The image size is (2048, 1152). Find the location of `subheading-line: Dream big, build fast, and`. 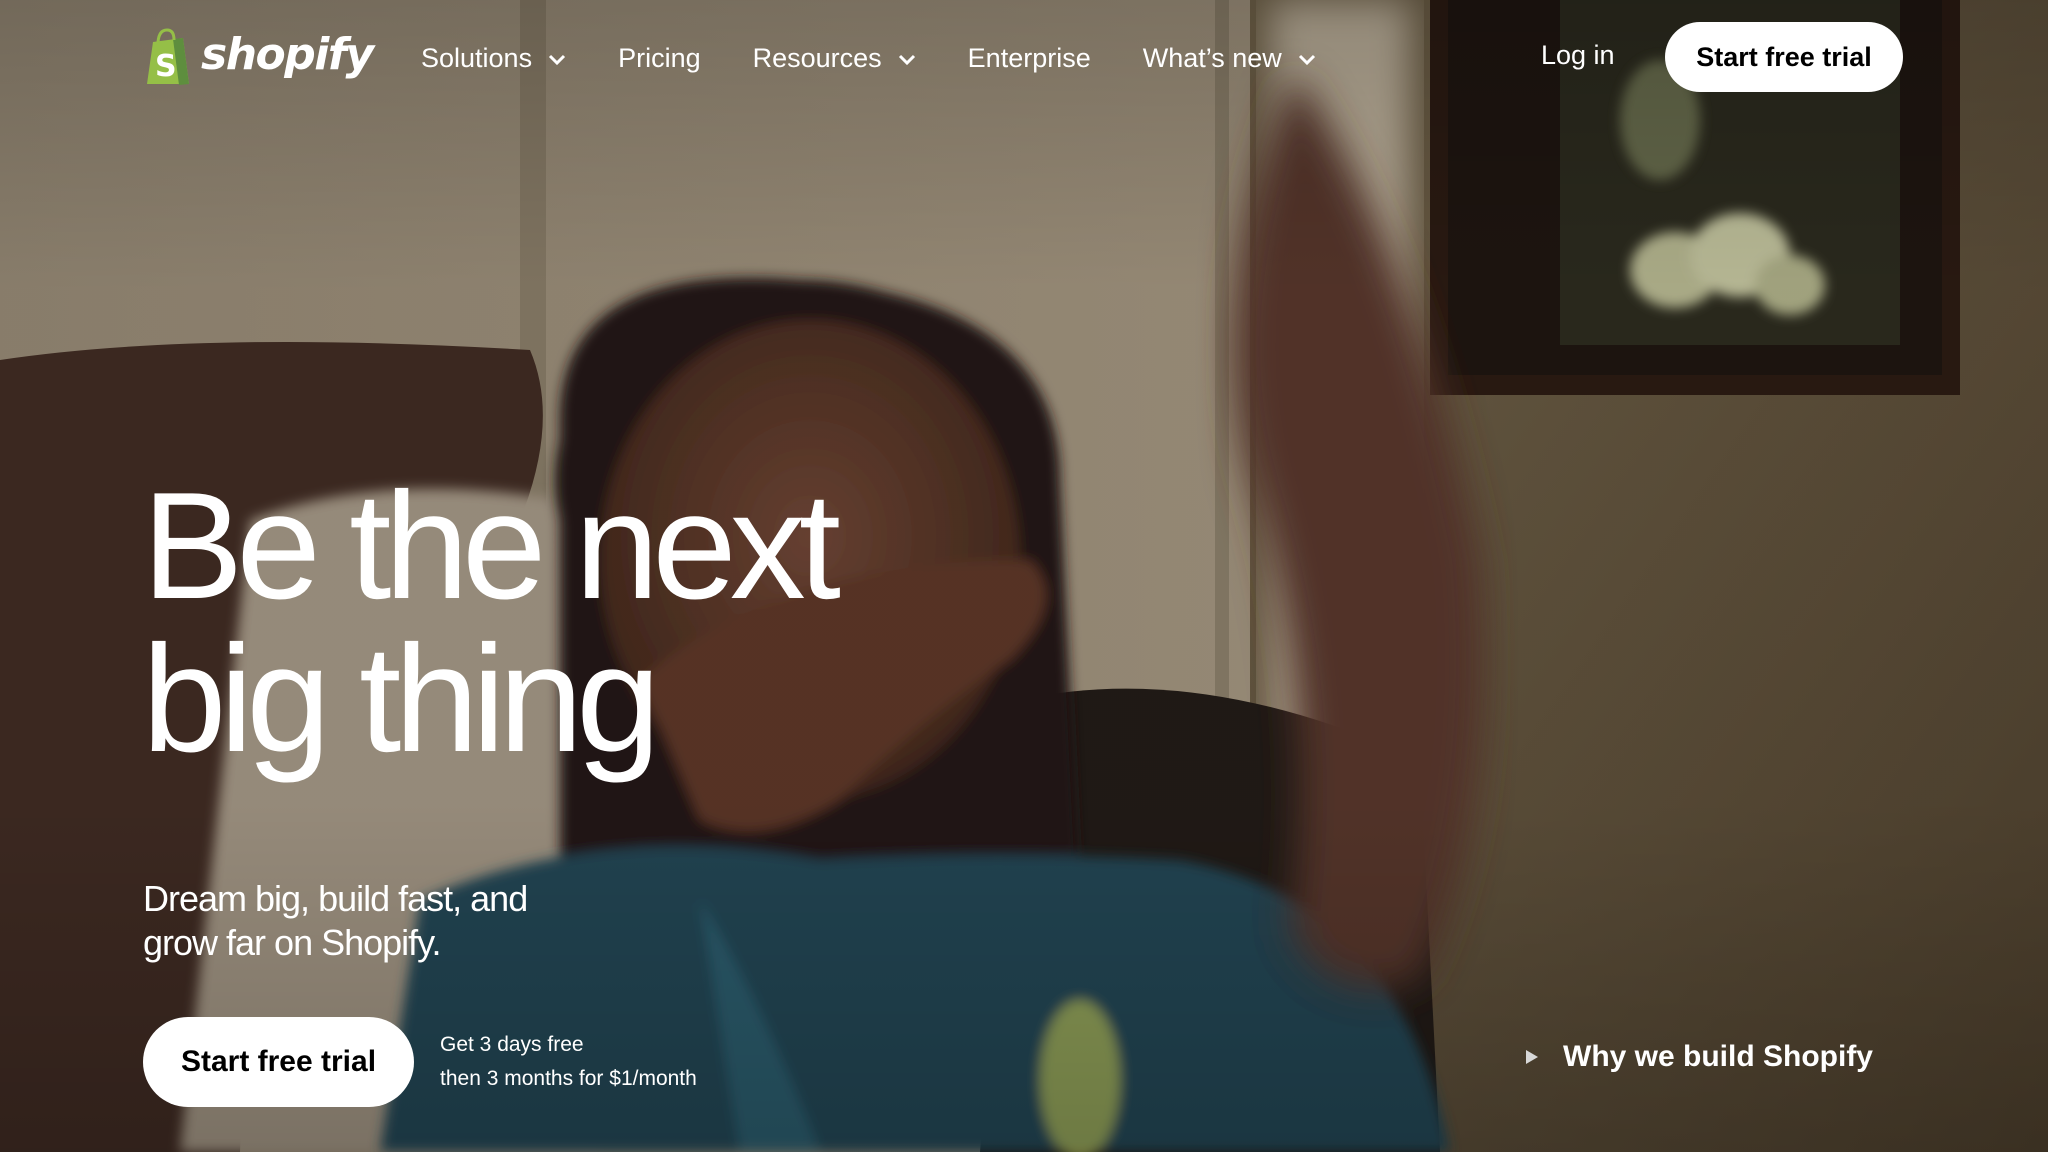

subheading-line: Dream big, build fast, and is located at coordinates (335, 898).